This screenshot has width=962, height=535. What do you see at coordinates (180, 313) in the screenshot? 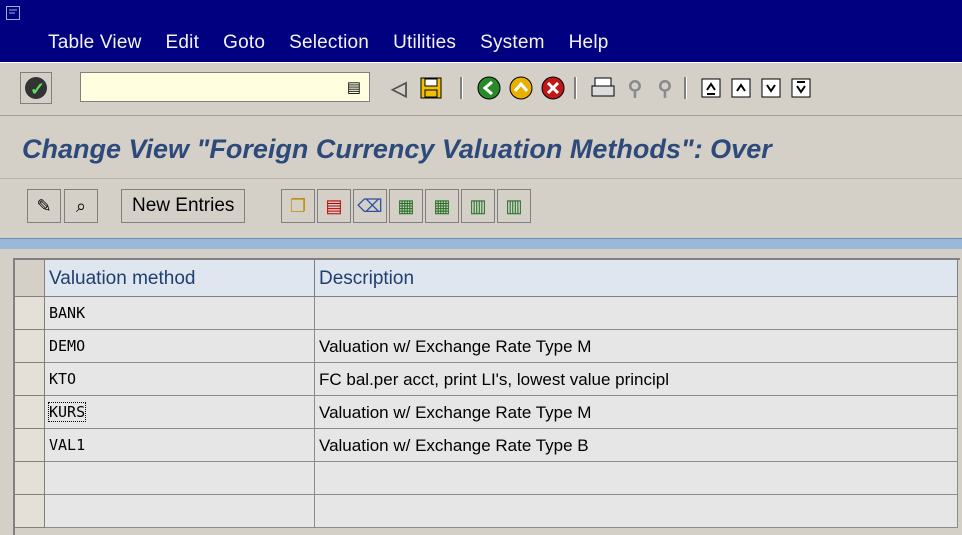
I see `valuation-method-cell: BANK` at bounding box center [180, 313].